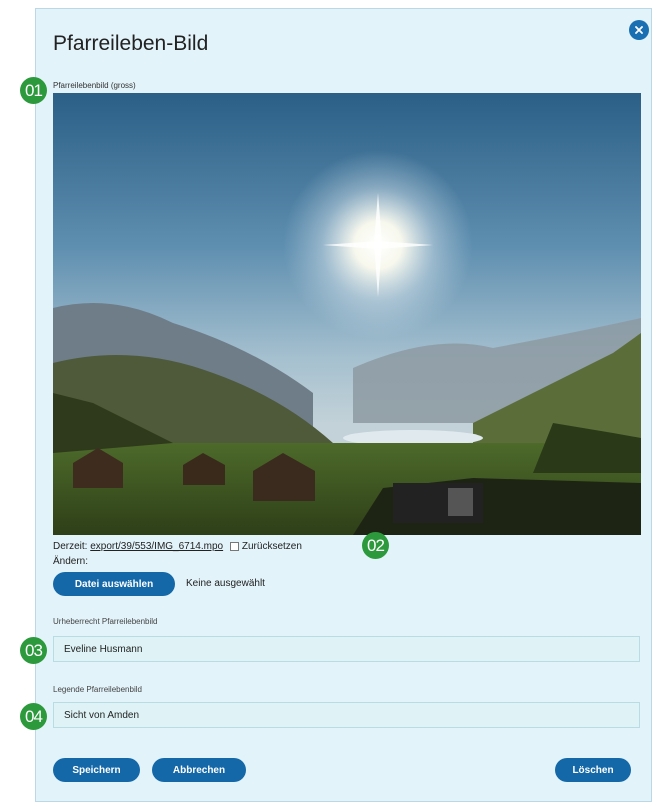 This screenshot has width=655, height=805. I want to click on current-file-prefix: Derzeit:, so click(70, 546).